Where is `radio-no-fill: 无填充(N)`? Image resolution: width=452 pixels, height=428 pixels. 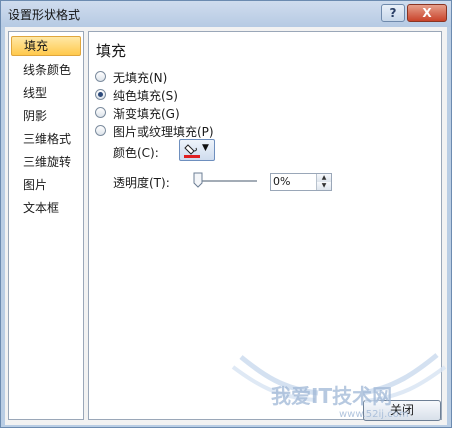
radio-no-fill: 无填充(N) is located at coordinates (145, 77).